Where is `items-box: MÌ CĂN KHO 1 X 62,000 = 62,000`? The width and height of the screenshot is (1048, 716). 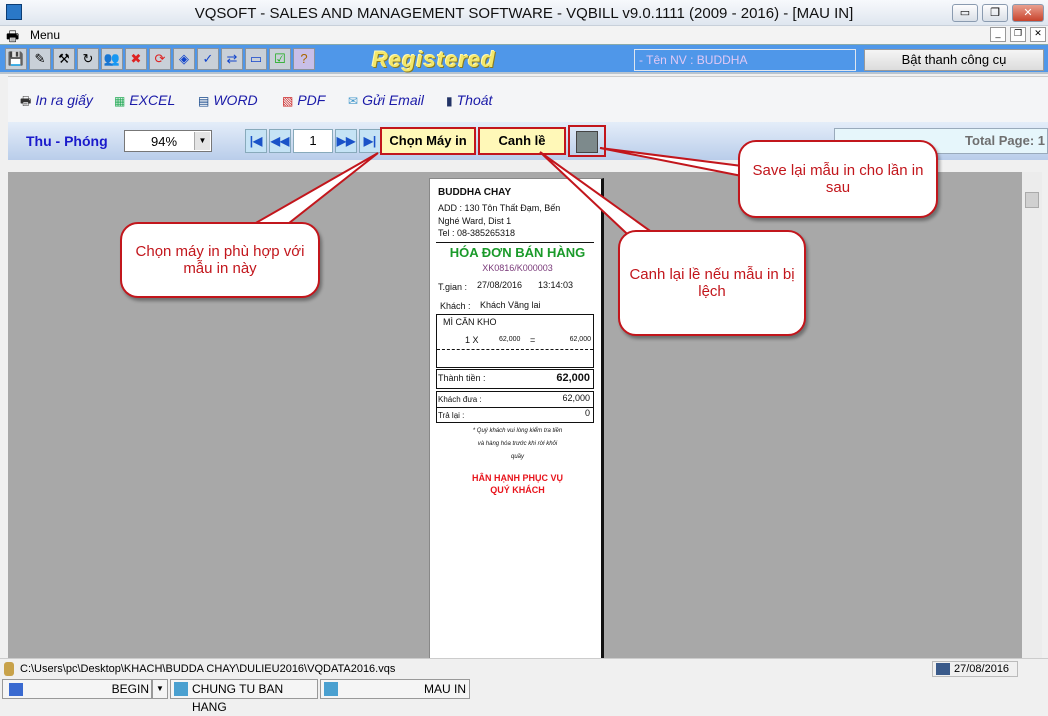 items-box: MÌ CĂN KHO 1 X 62,000 = 62,000 is located at coordinates (515, 341).